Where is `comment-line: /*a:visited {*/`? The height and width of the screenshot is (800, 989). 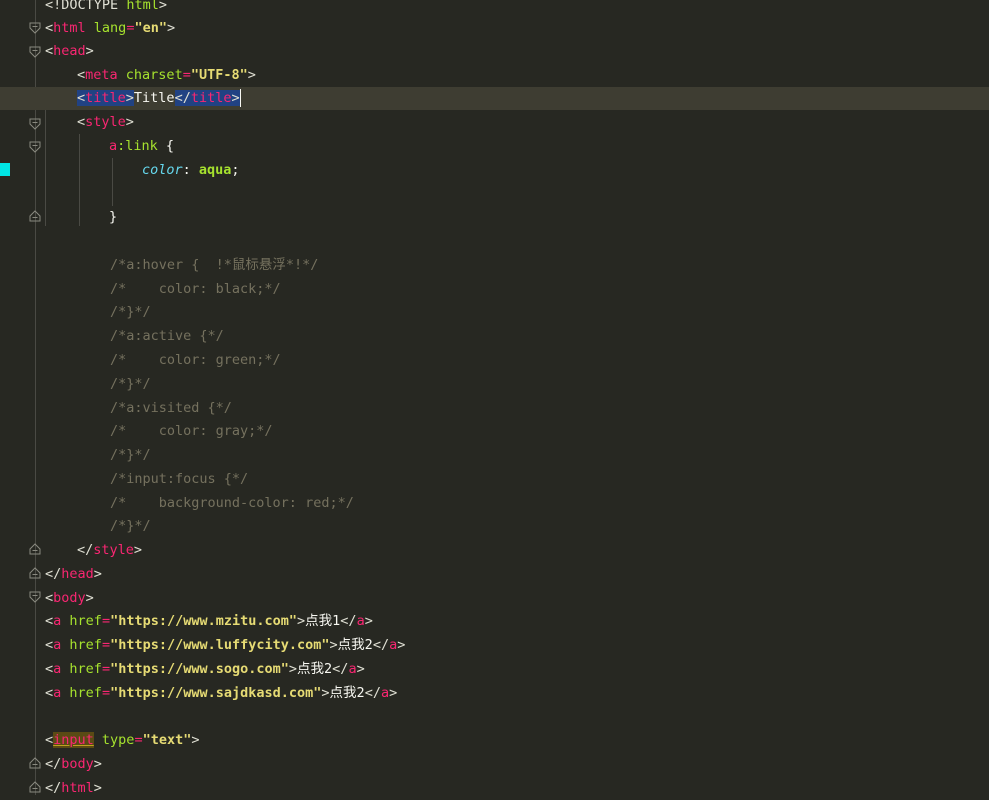 comment-line: /*a:visited {*/ is located at coordinates (171, 408).